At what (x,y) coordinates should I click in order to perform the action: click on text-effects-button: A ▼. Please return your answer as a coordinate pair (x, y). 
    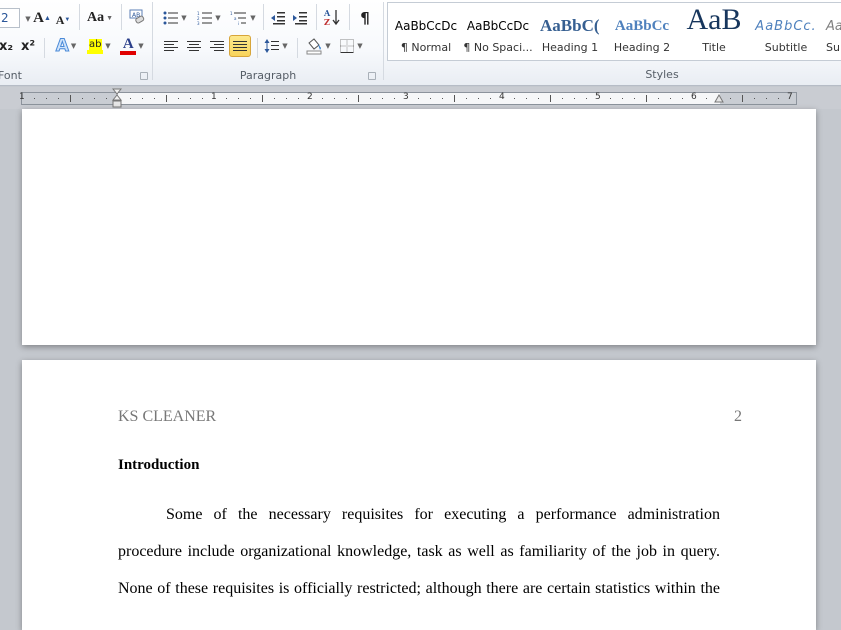
    Looking at the image, I should click on (66, 46).